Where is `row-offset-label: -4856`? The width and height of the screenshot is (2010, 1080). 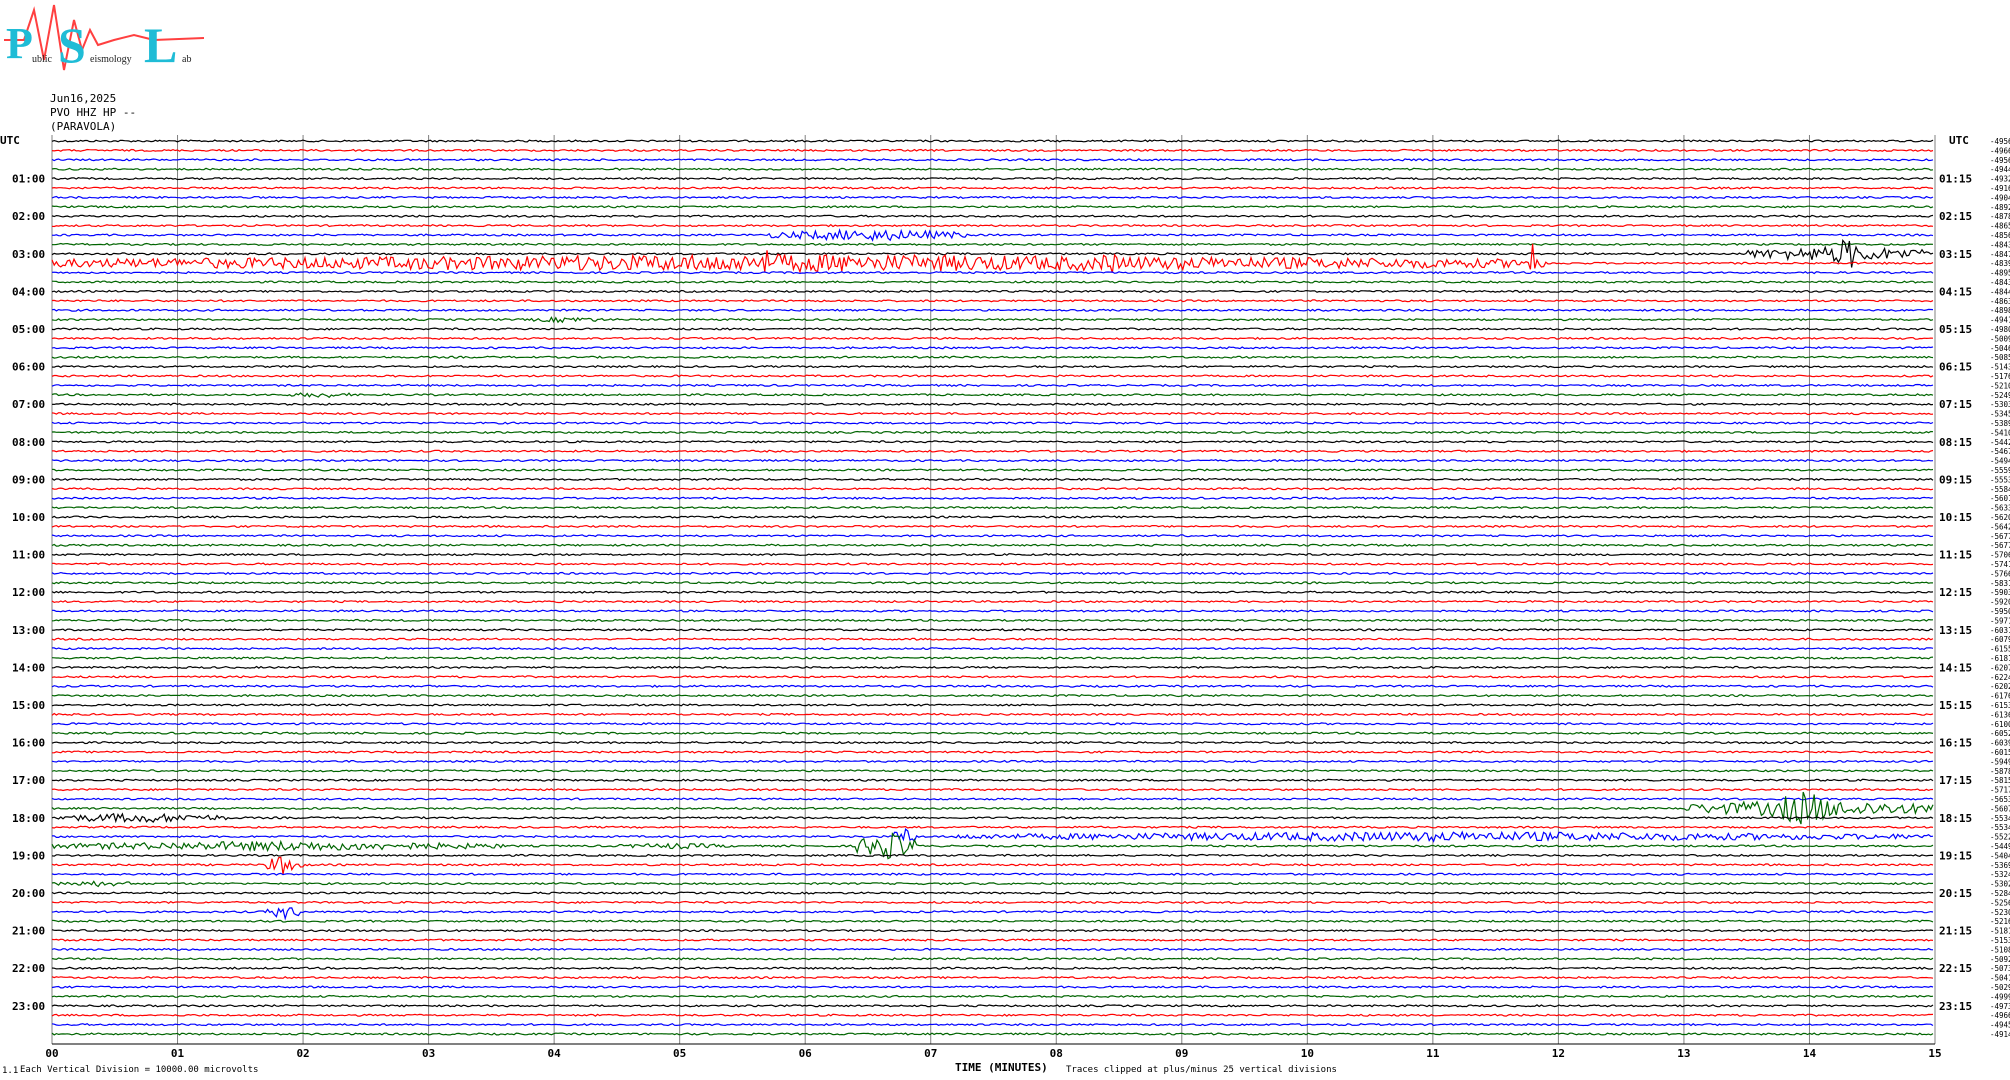 row-offset-label: -4856 is located at coordinates (2000, 235).